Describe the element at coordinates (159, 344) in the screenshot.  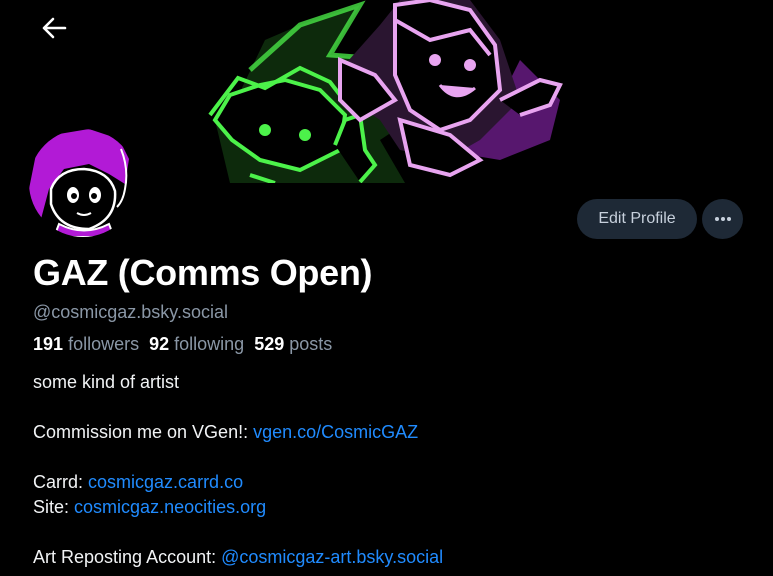
I see `following-count: 92` at that location.